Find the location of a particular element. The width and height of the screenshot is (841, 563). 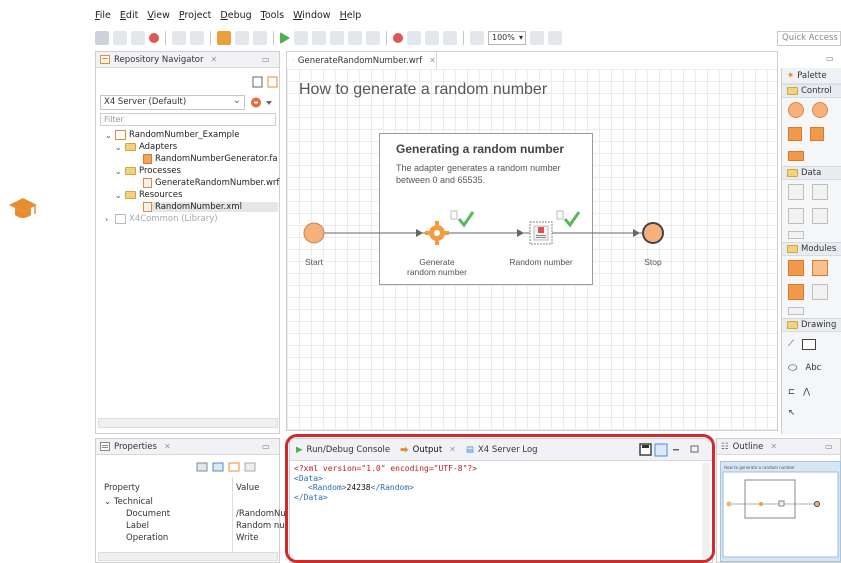

watch-icon is located at coordinates (432, 38).